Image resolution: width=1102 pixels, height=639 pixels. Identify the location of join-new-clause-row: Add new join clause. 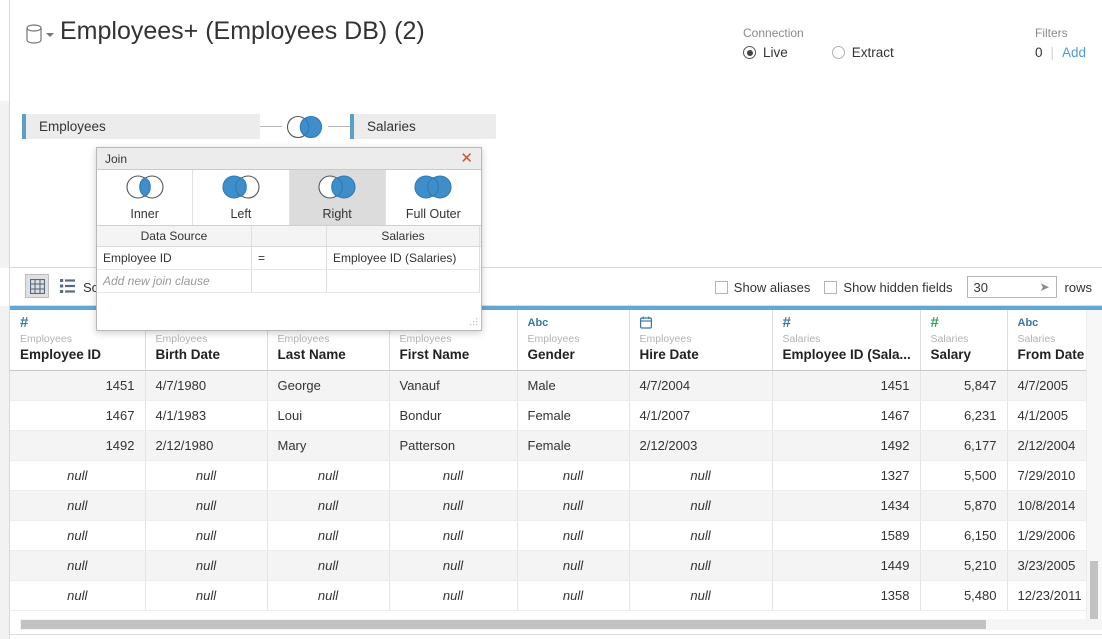
(289, 281).